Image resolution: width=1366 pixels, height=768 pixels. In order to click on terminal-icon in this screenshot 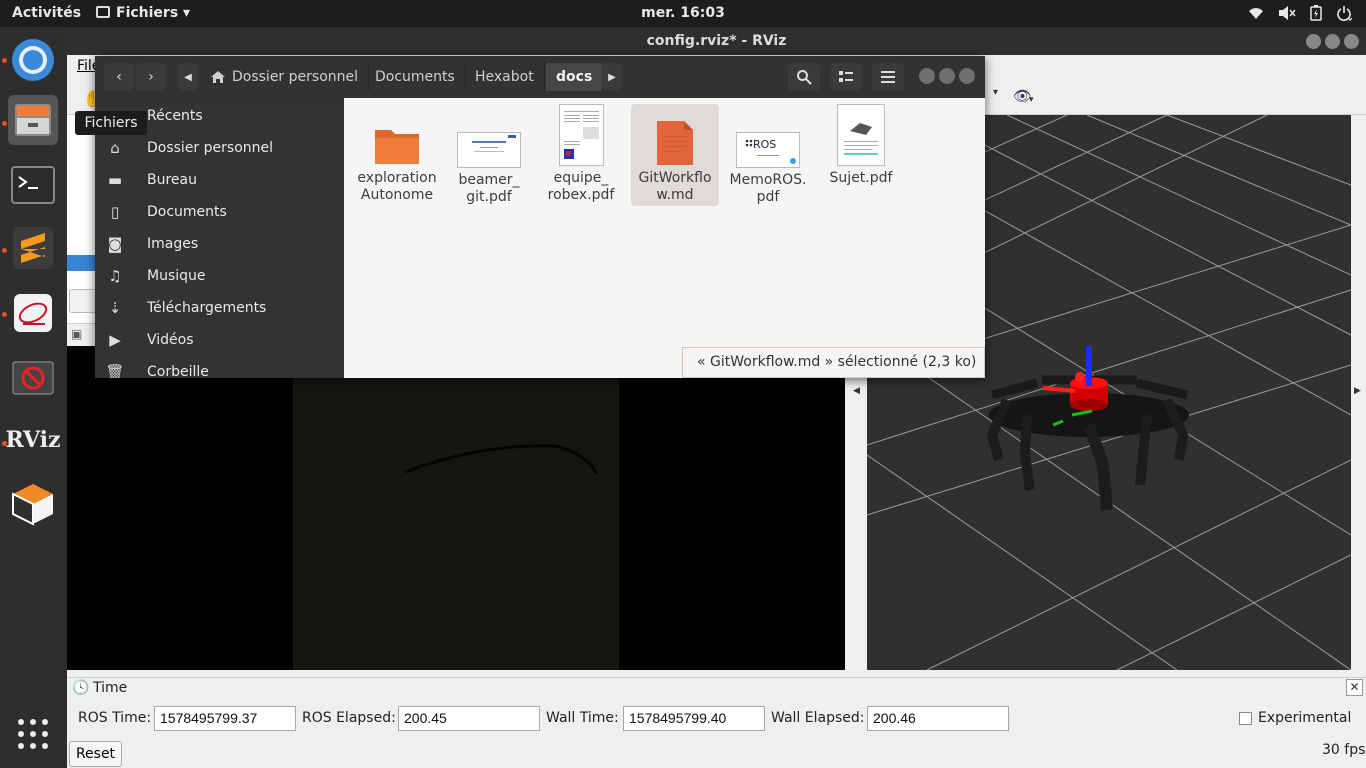, I will do `click(33, 185)`.